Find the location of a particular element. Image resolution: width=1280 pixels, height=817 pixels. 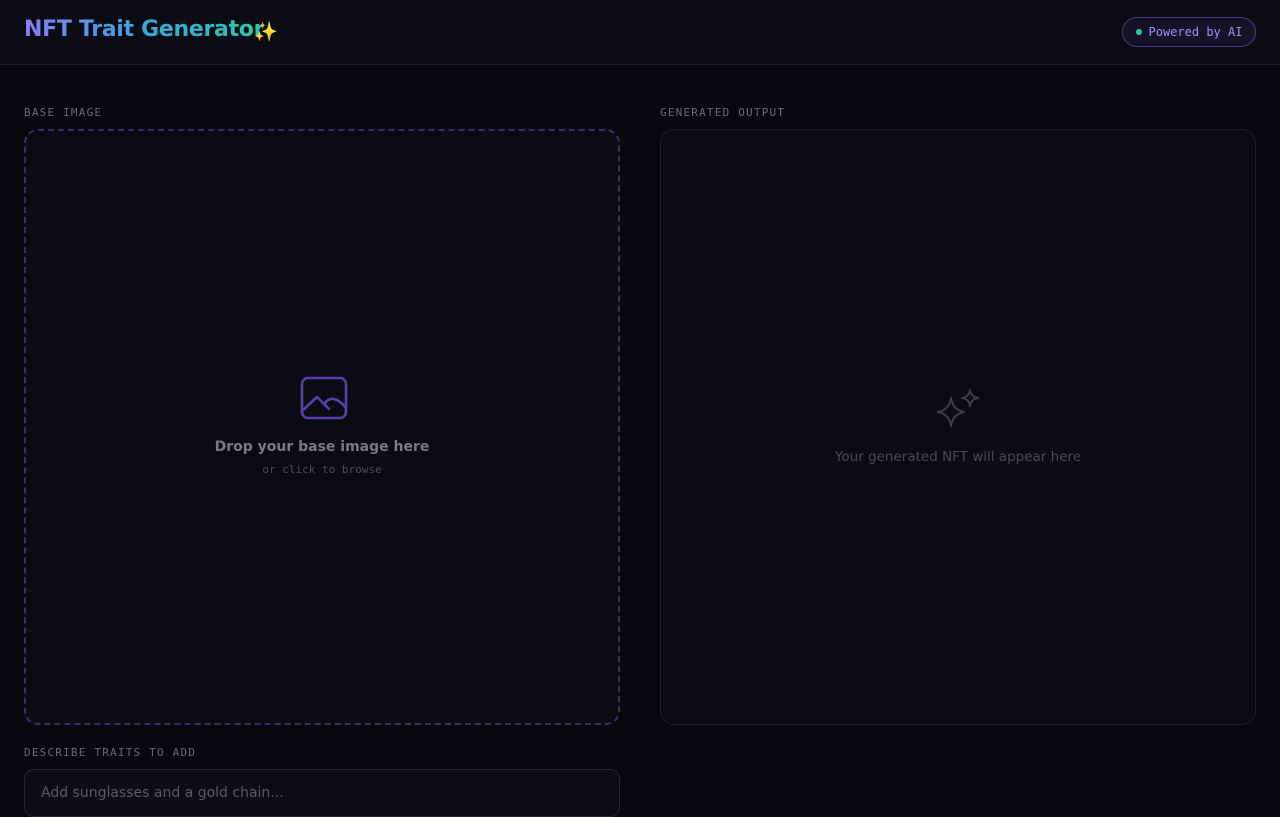

dropzone-subtitle: or click to browse is located at coordinates (322, 469).